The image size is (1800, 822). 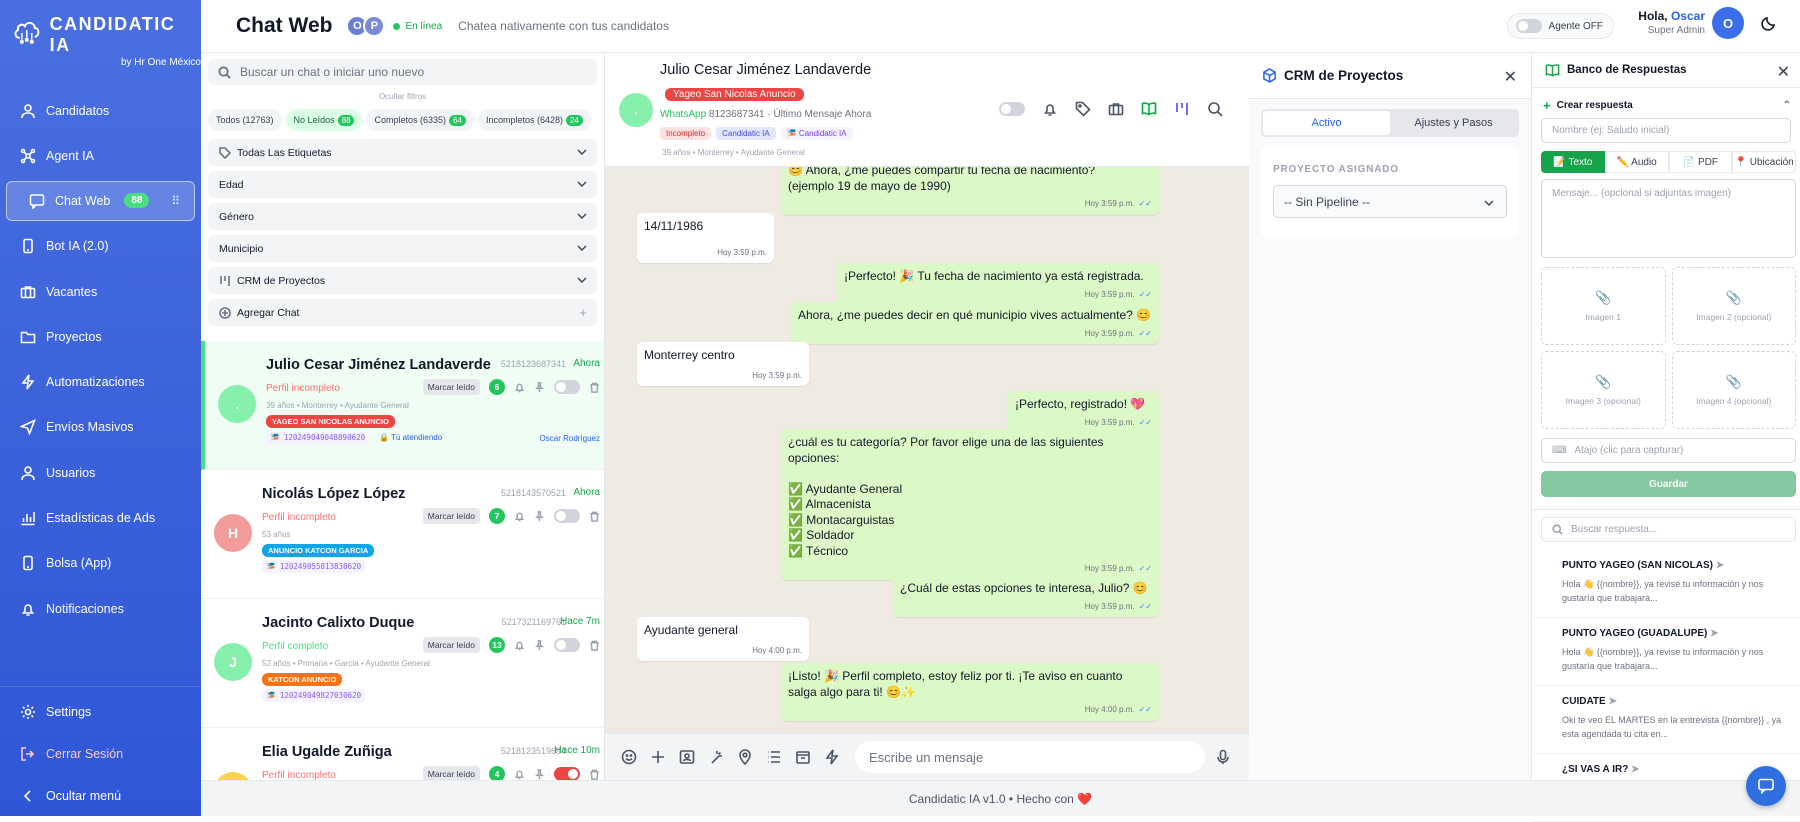 What do you see at coordinates (100, 291) in the screenshot?
I see `nav-item-vacantes: Vacantes` at bounding box center [100, 291].